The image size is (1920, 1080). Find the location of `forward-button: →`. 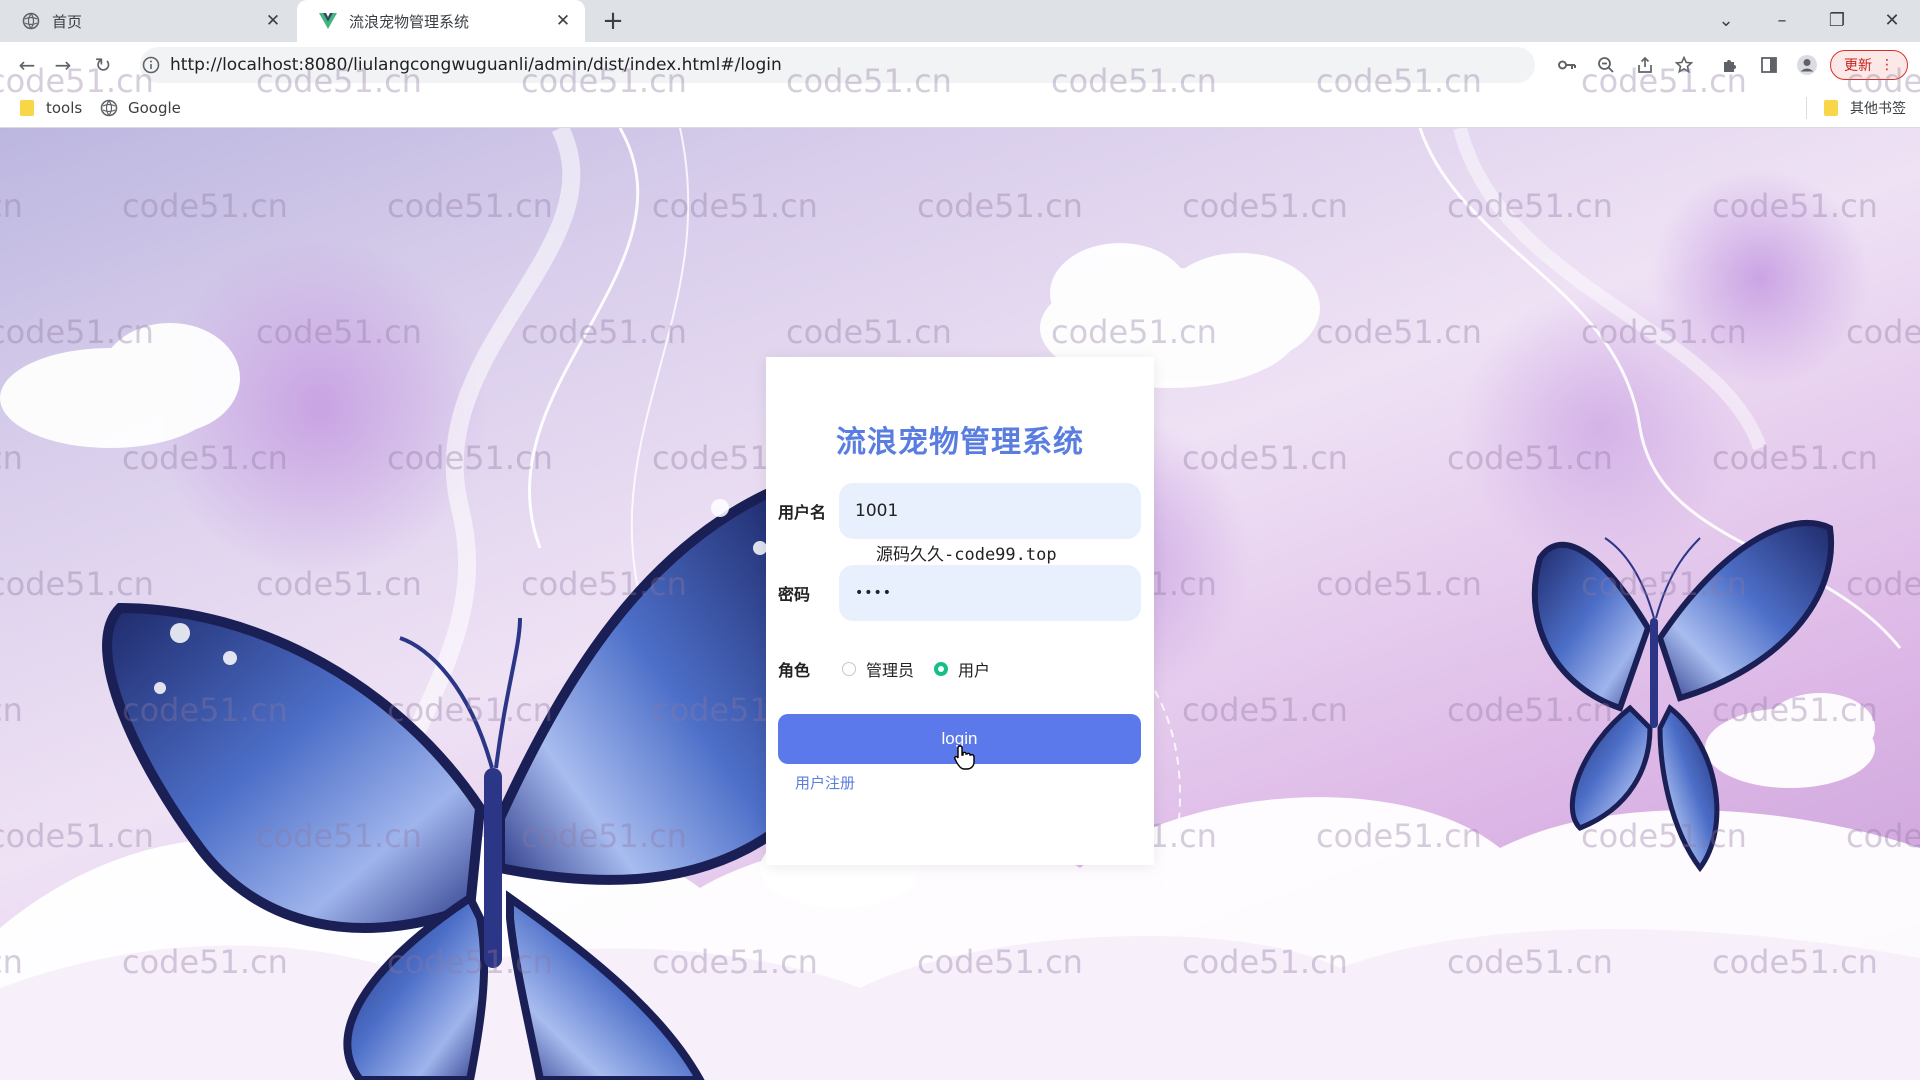

forward-button: → is located at coordinates (63, 65).